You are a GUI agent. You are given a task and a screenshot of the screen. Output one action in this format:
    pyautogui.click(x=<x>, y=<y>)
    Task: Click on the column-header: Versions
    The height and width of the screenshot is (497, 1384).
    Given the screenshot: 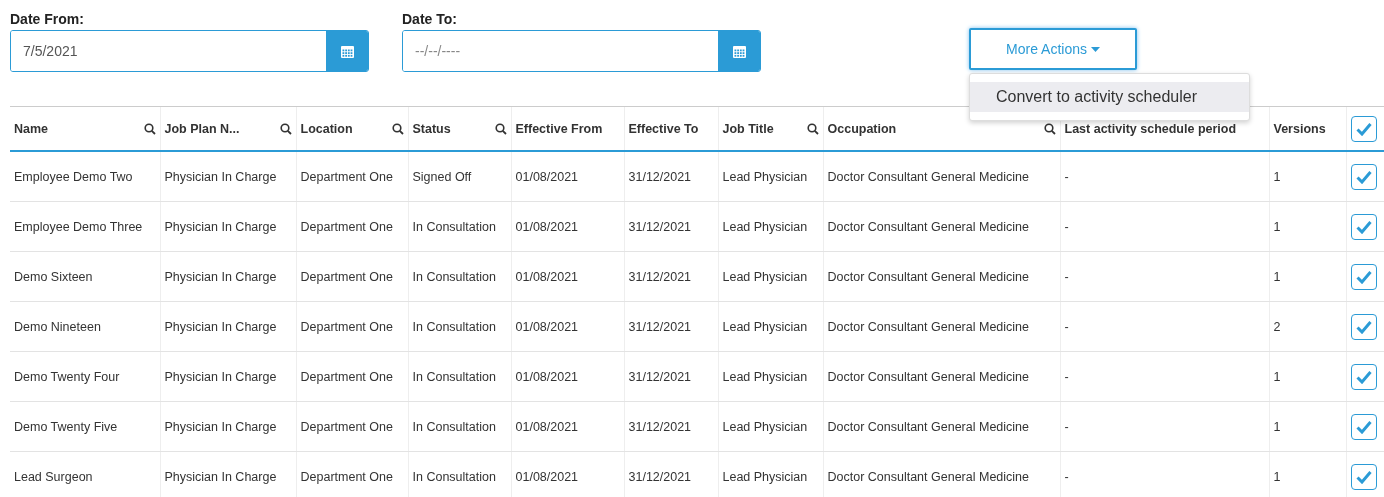 What is the action you would take?
    pyautogui.click(x=1299, y=128)
    